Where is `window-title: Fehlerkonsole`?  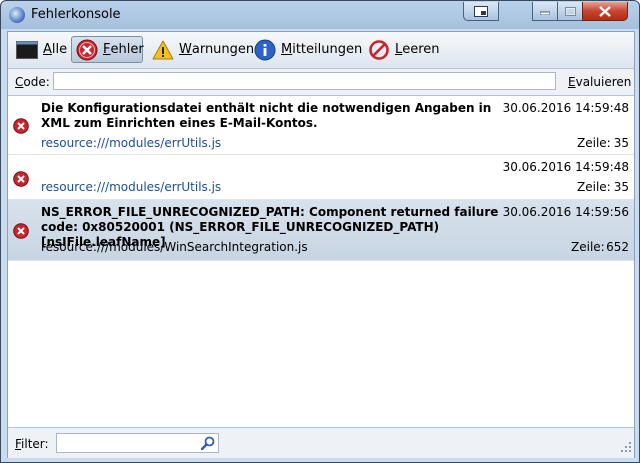
window-title: Fehlerkonsole is located at coordinates (76, 14).